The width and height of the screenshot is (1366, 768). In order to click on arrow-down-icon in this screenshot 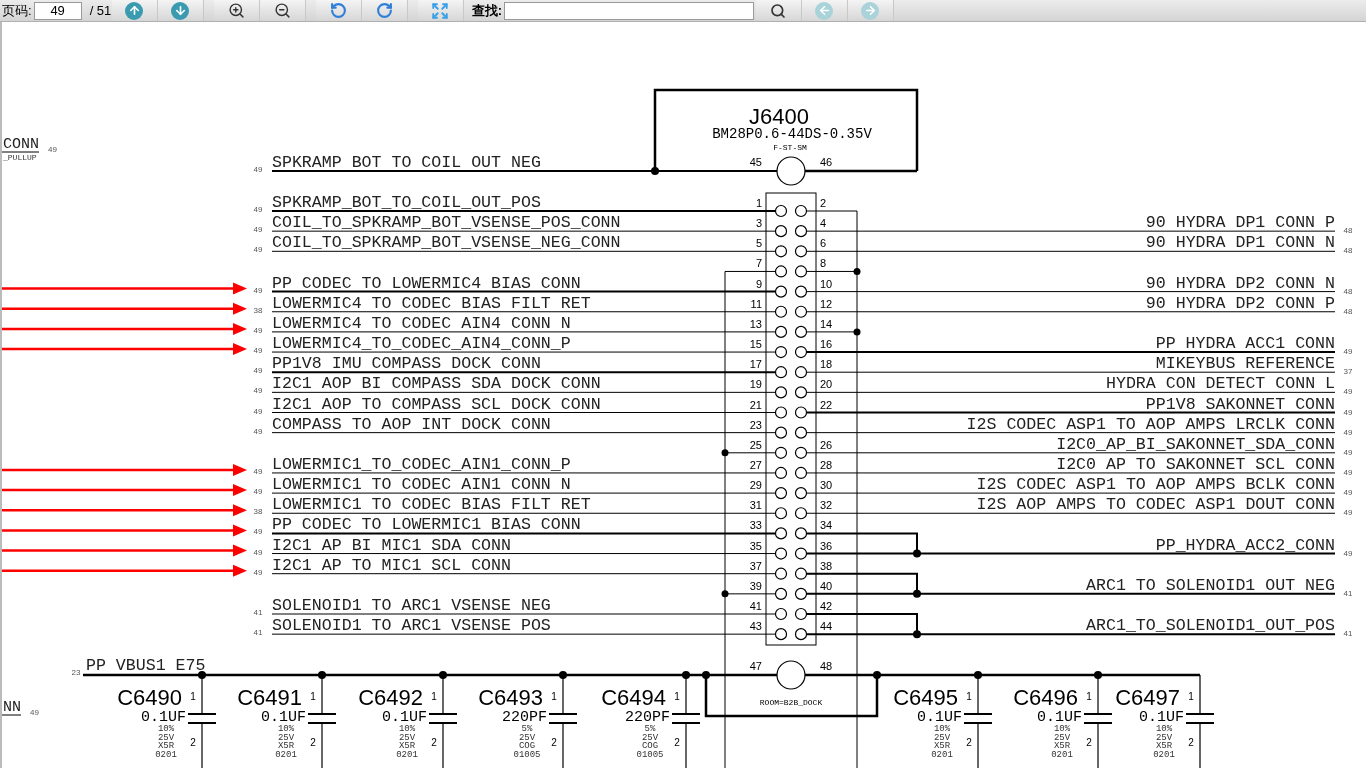, I will do `click(180, 10)`.